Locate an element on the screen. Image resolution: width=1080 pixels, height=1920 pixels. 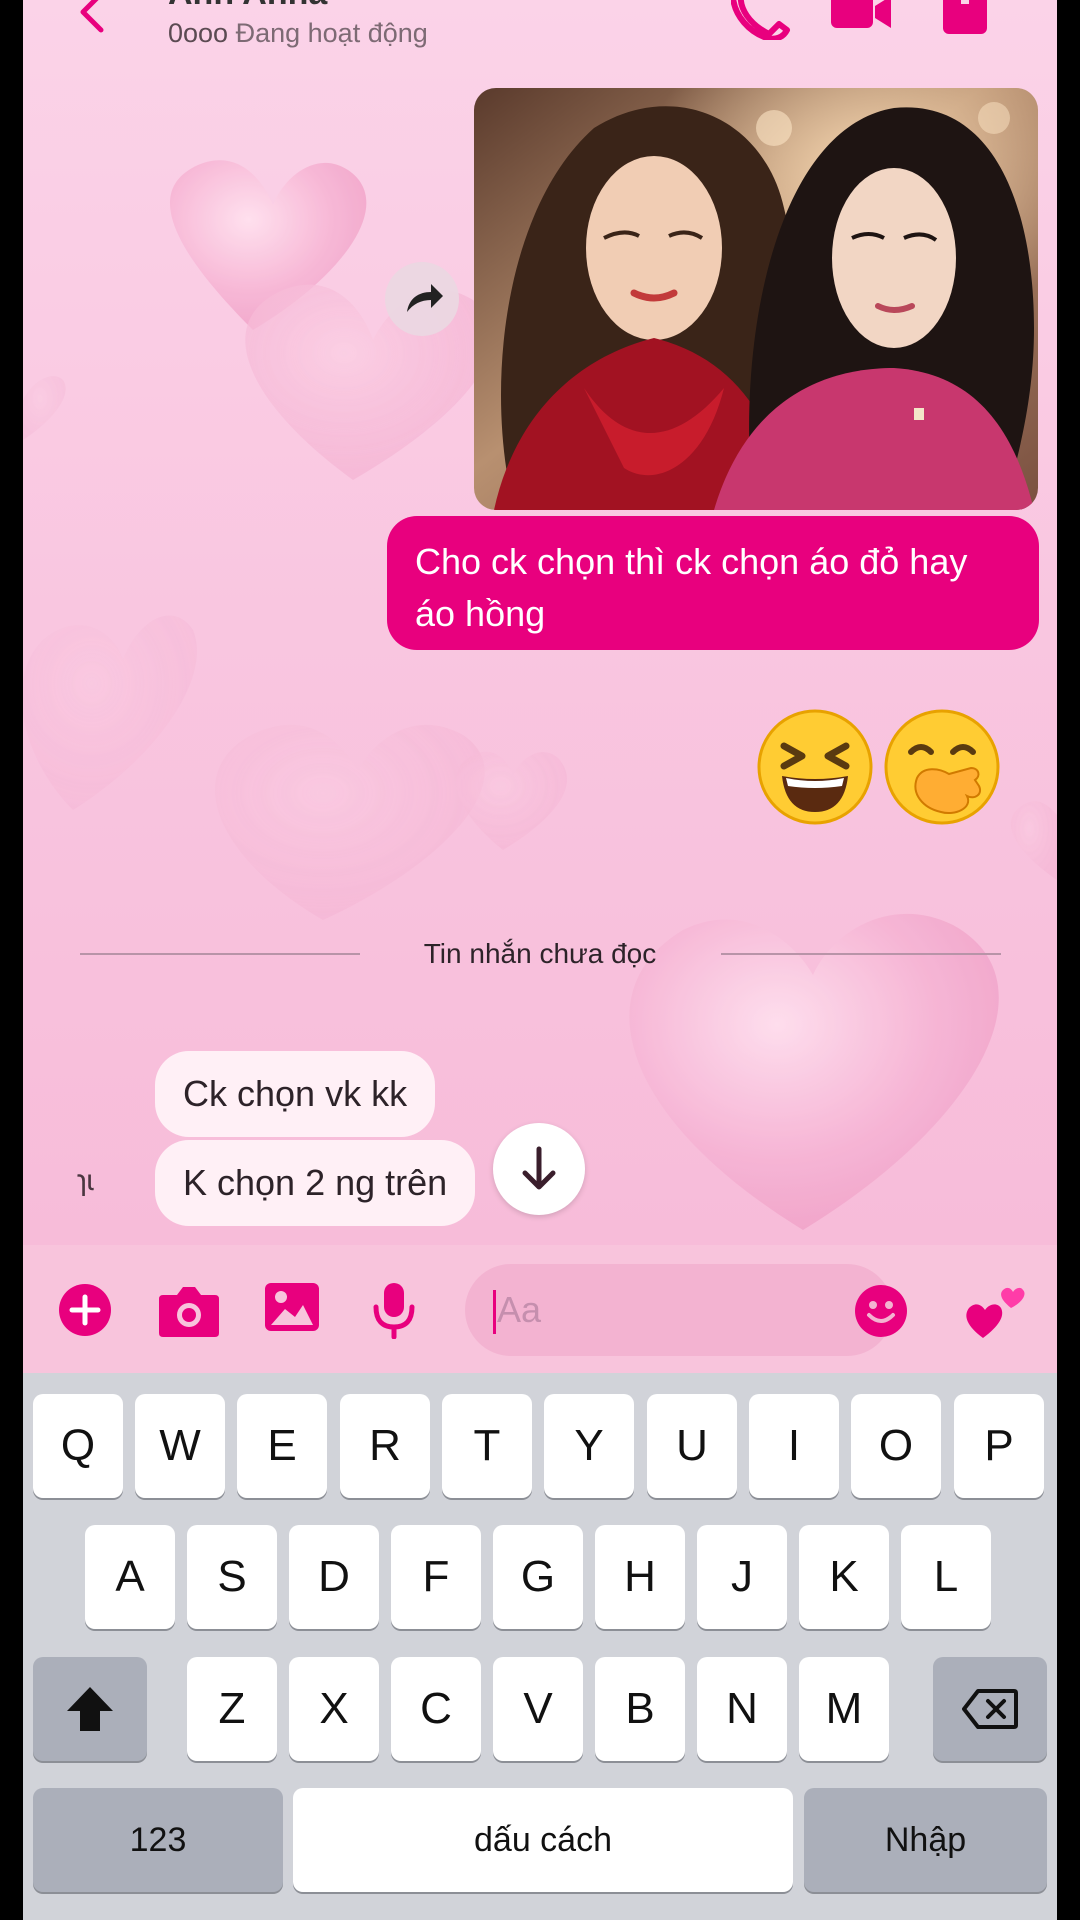
key-p: P is located at coordinates (999, 1446).